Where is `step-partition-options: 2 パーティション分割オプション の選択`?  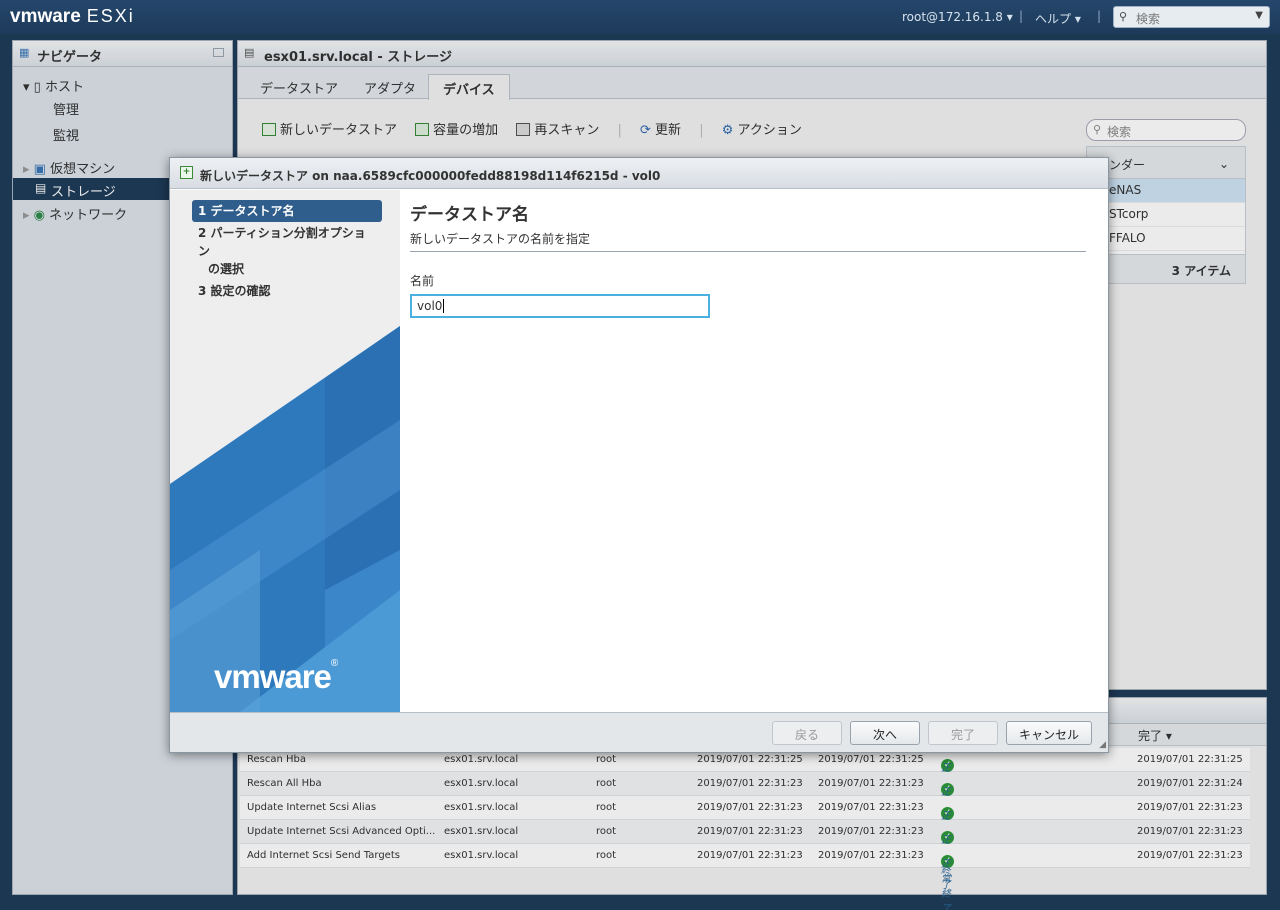 step-partition-options: 2 パーティション分割オプション の選択 is located at coordinates (287, 251).